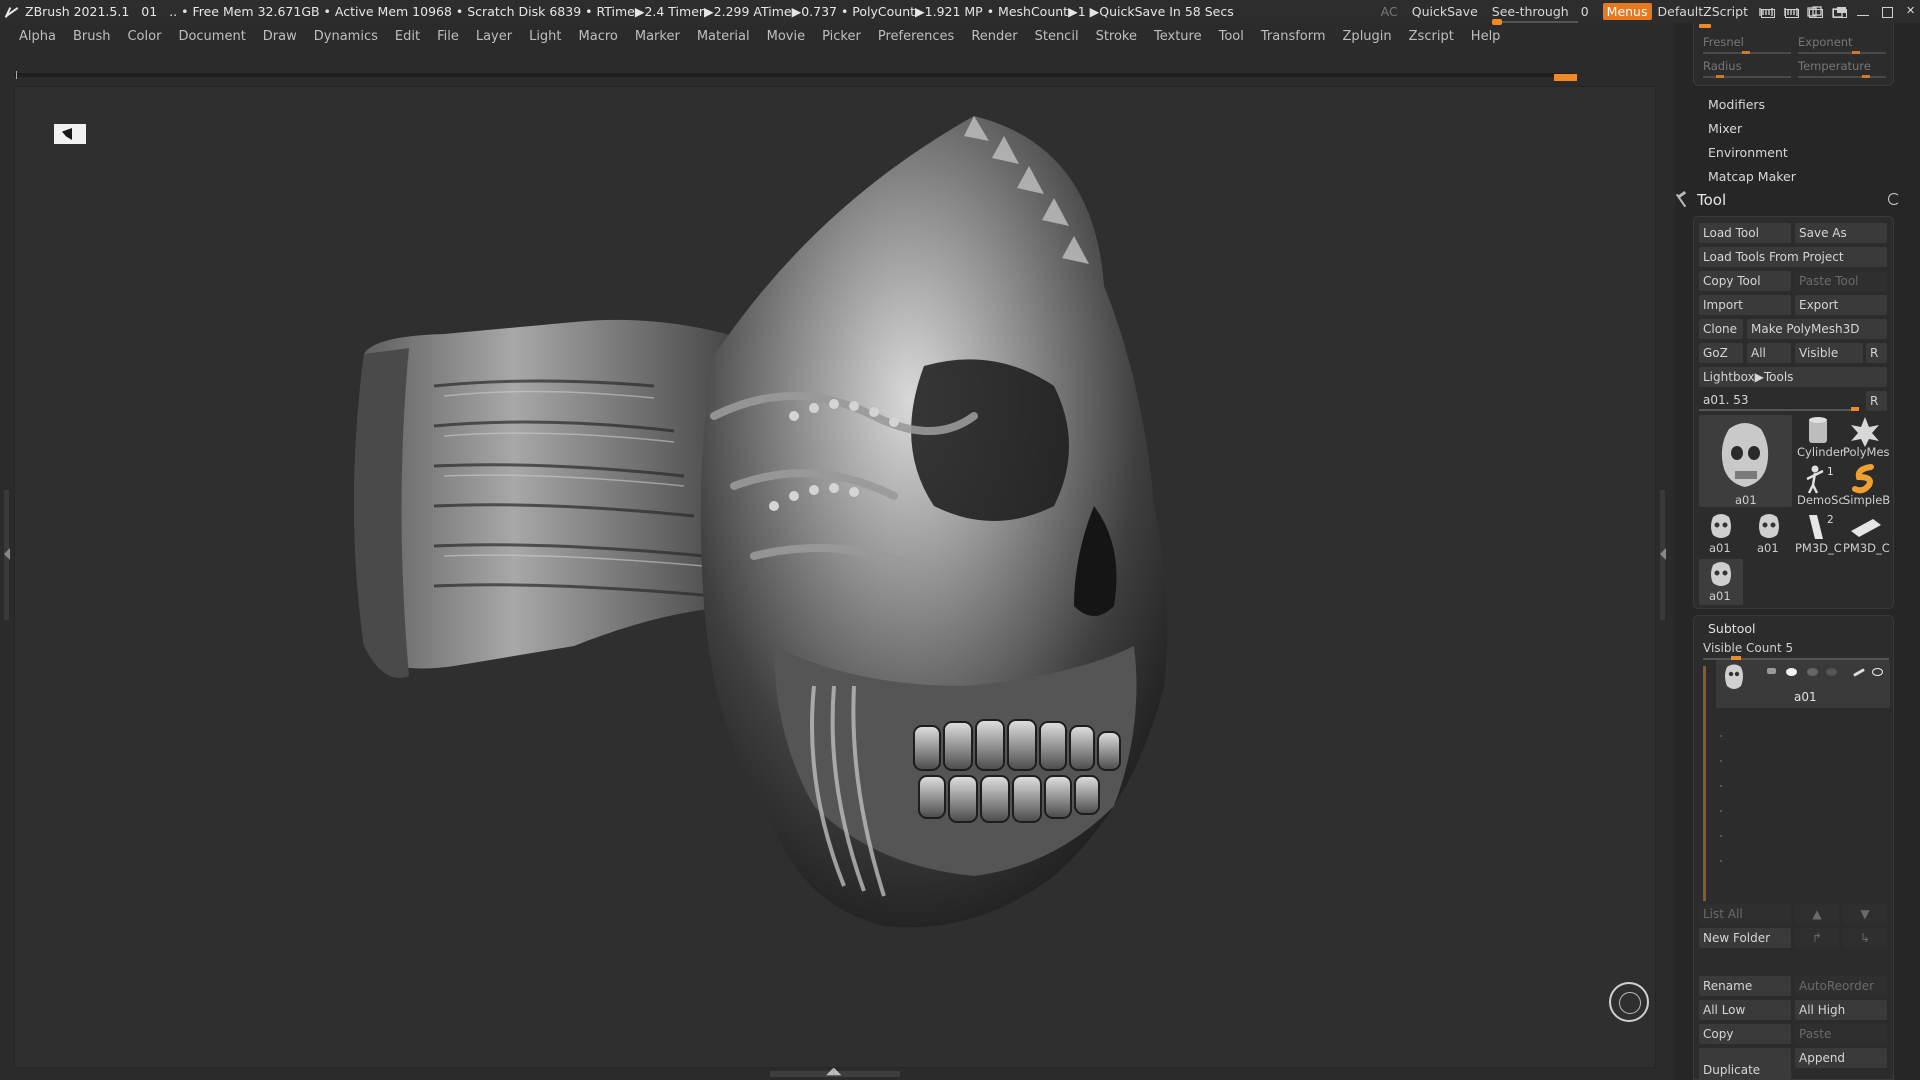  What do you see at coordinates (1745, 914) in the screenshot?
I see `list-all-button: List All` at bounding box center [1745, 914].